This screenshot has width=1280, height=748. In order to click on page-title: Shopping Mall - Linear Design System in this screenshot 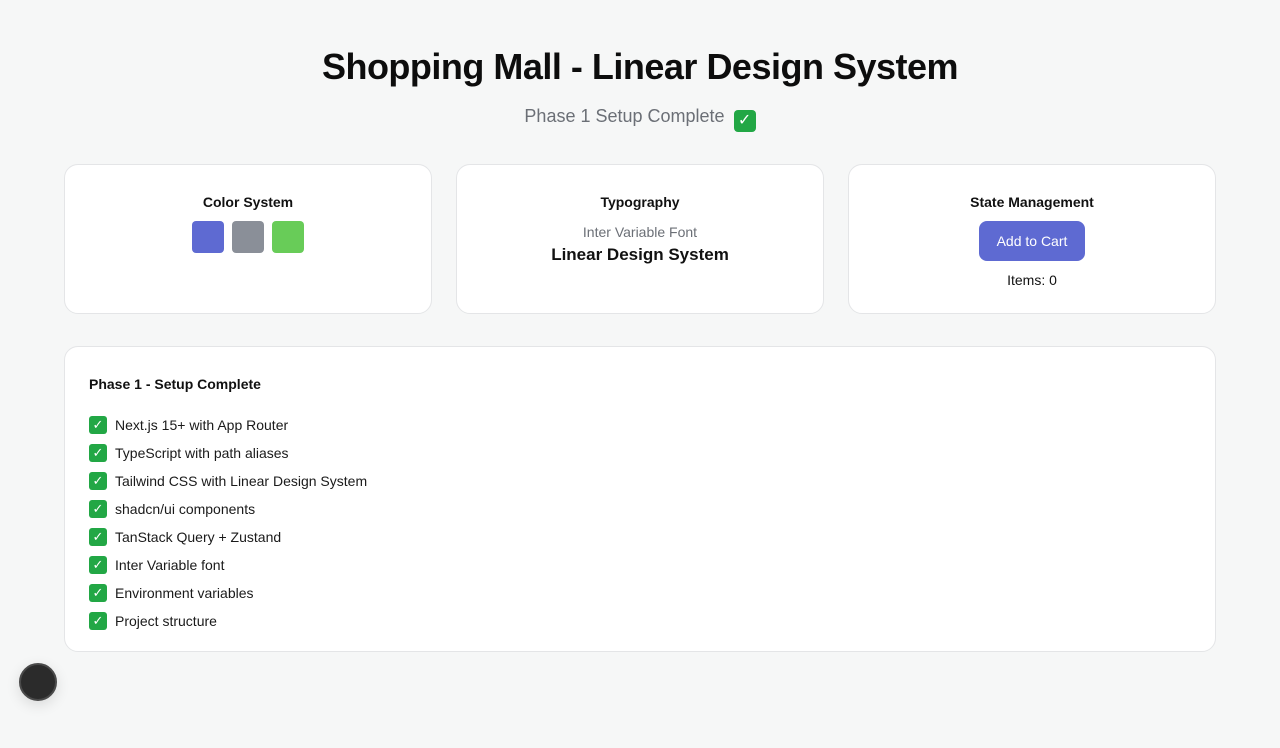, I will do `click(640, 66)`.